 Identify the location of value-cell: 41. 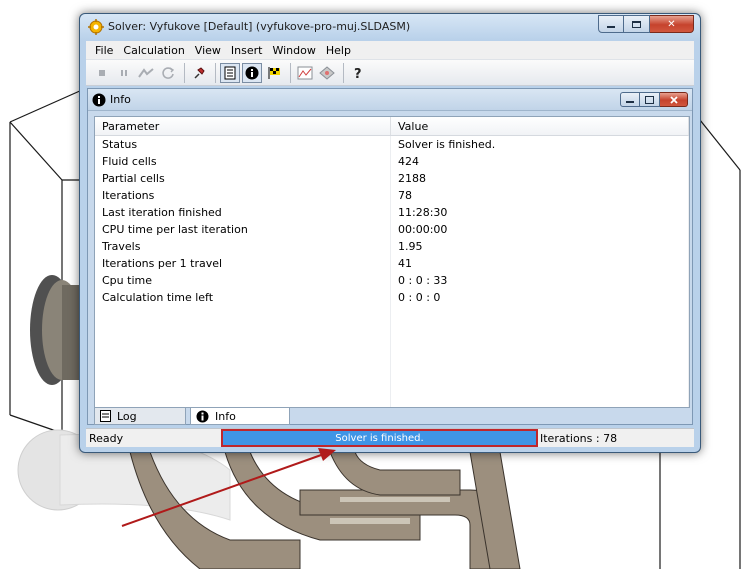
(540, 263).